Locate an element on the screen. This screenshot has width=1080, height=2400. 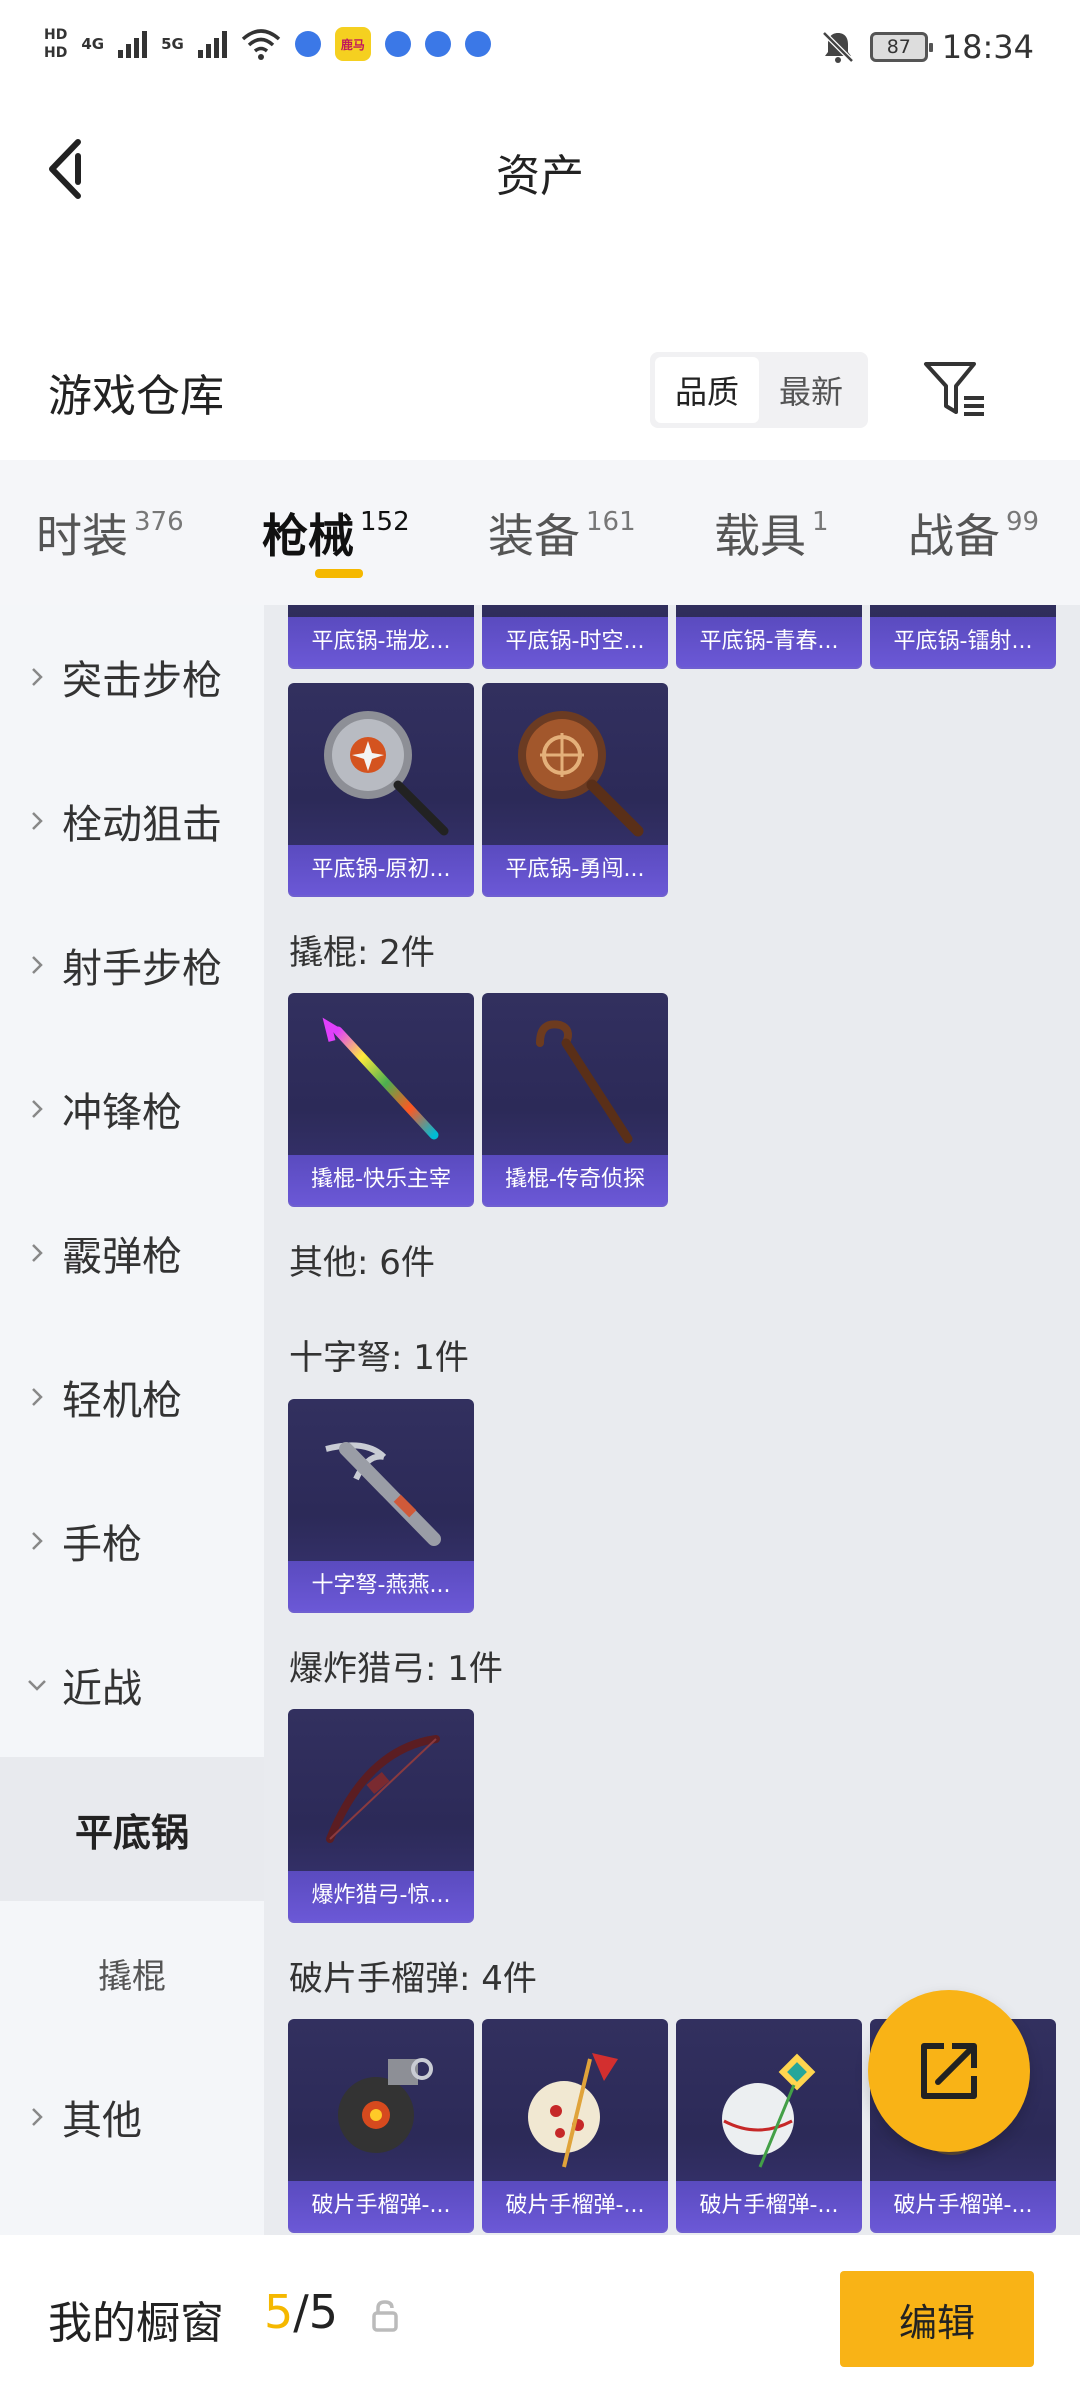
sidebar-item-melee: 近战 is located at coordinates (132, 1685).